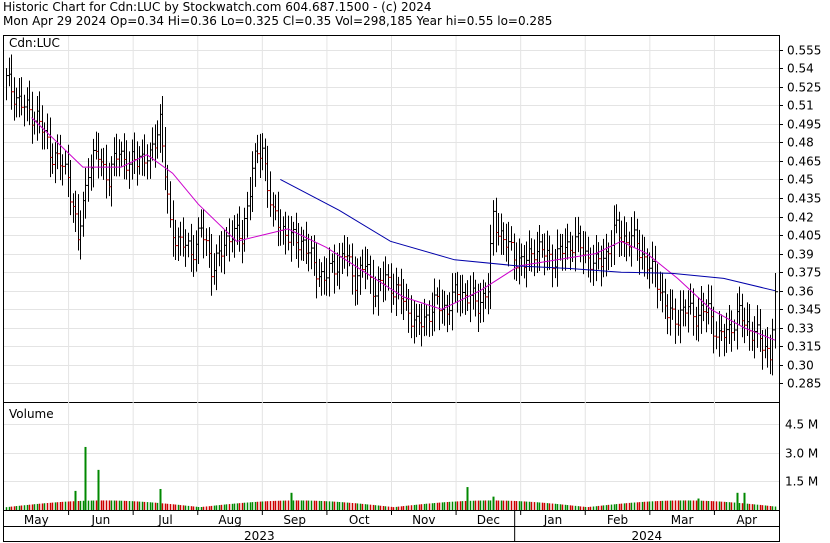  What do you see at coordinates (423, 520) in the screenshot?
I see `month-label: Nov` at bounding box center [423, 520].